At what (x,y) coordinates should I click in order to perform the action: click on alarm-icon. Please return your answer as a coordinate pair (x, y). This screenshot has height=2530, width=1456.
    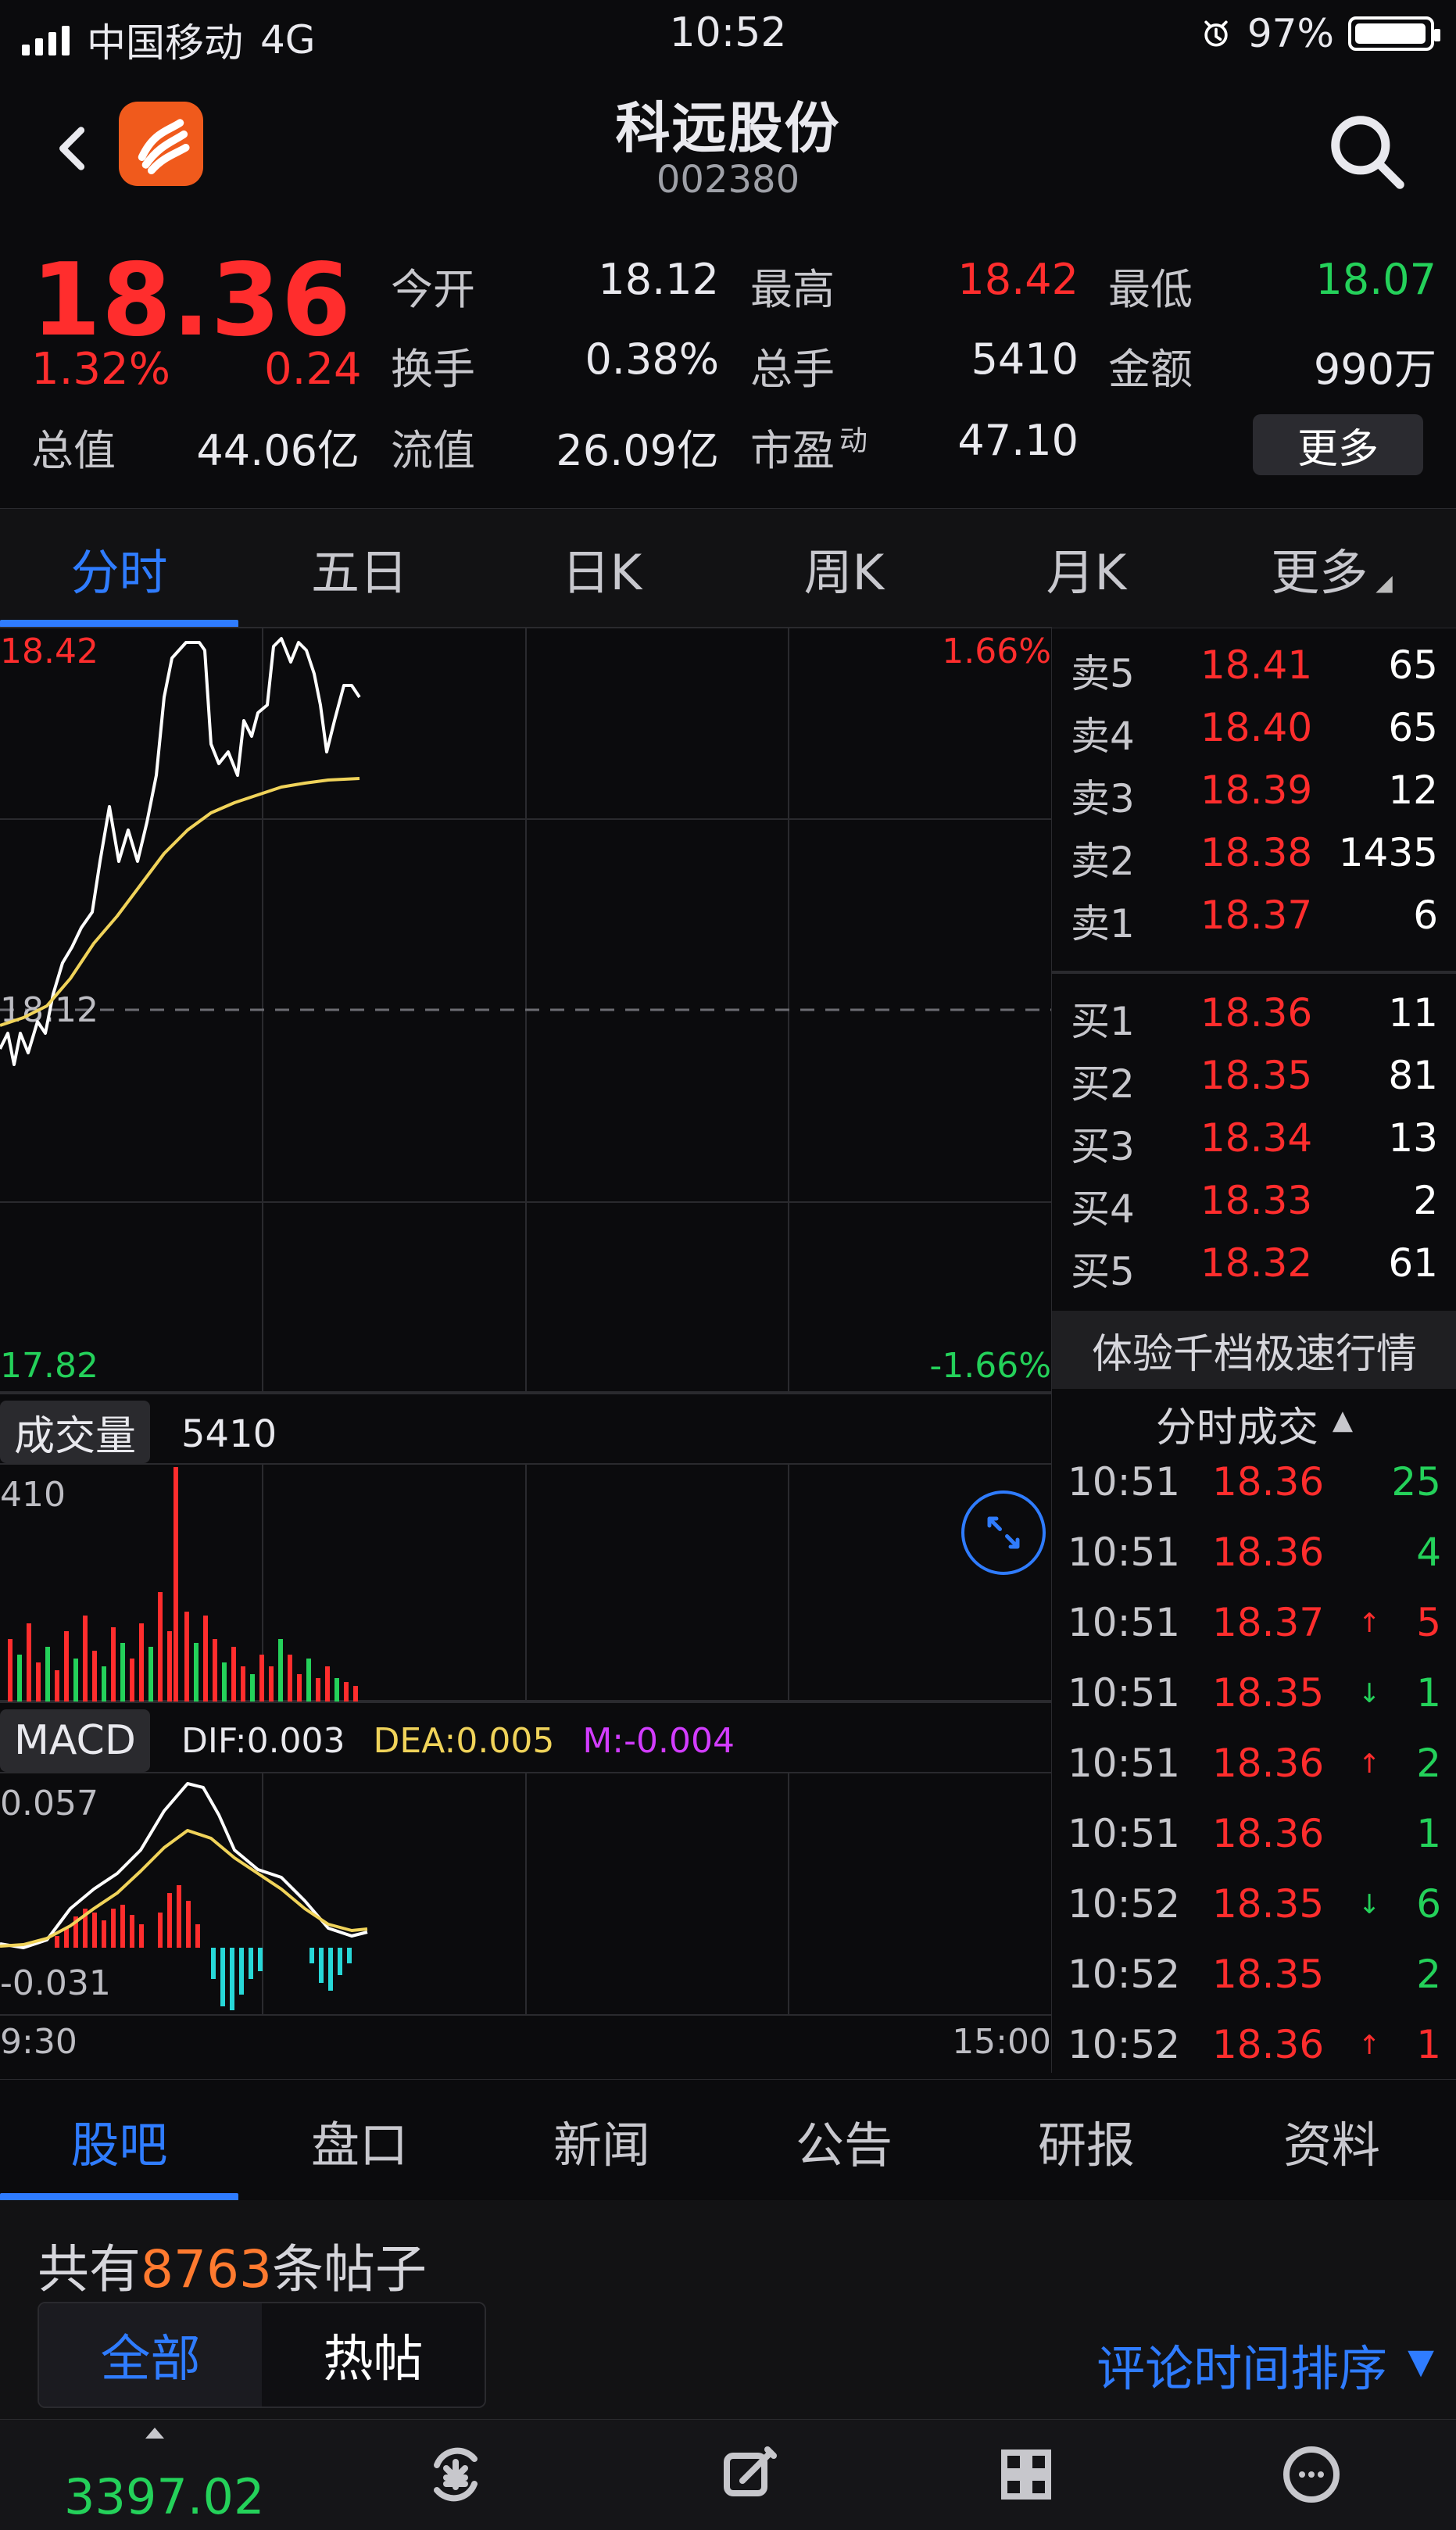
    Looking at the image, I should click on (1216, 33).